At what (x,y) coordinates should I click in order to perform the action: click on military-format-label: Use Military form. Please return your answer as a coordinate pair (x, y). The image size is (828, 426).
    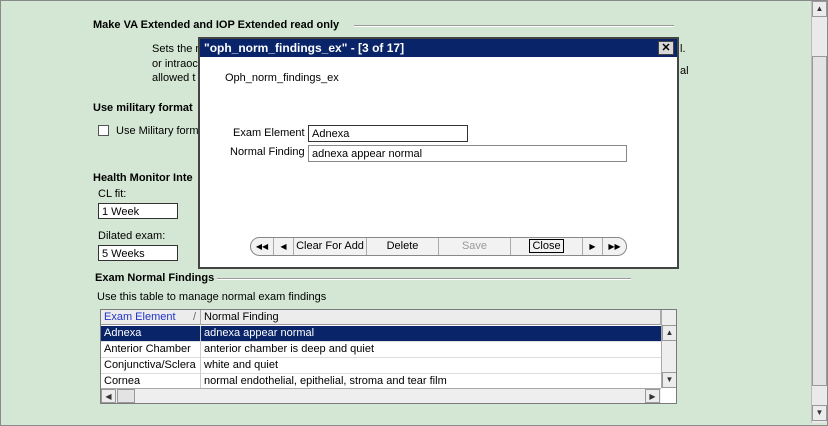
    Looking at the image, I should click on (157, 131).